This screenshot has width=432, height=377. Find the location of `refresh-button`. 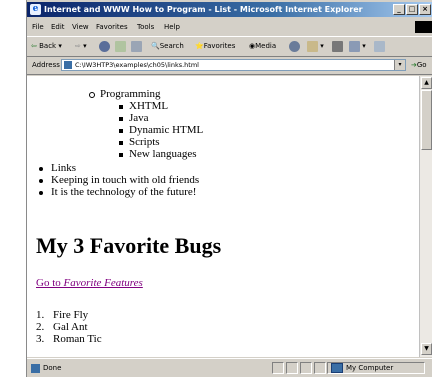

refresh-button is located at coordinates (120, 46).